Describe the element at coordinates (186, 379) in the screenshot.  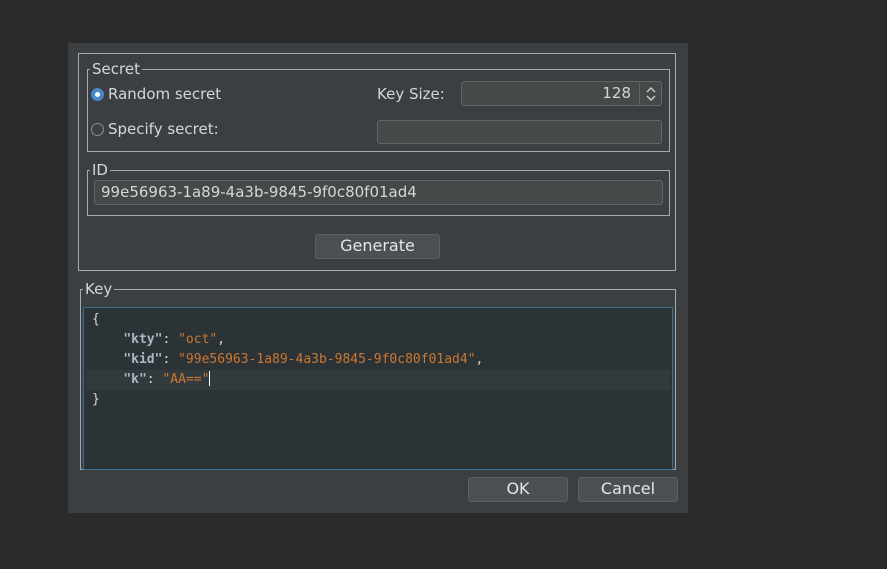
I see `json-string: "AA=="` at that location.